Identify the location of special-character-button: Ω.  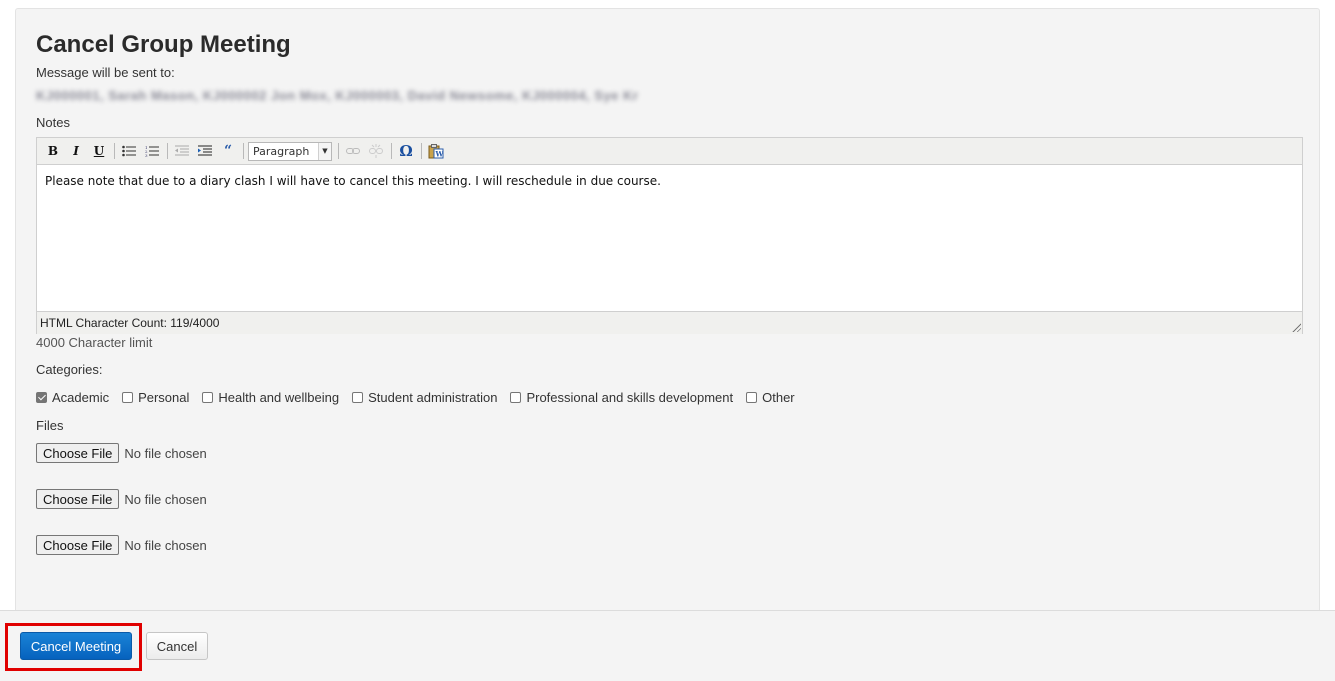
(406, 151).